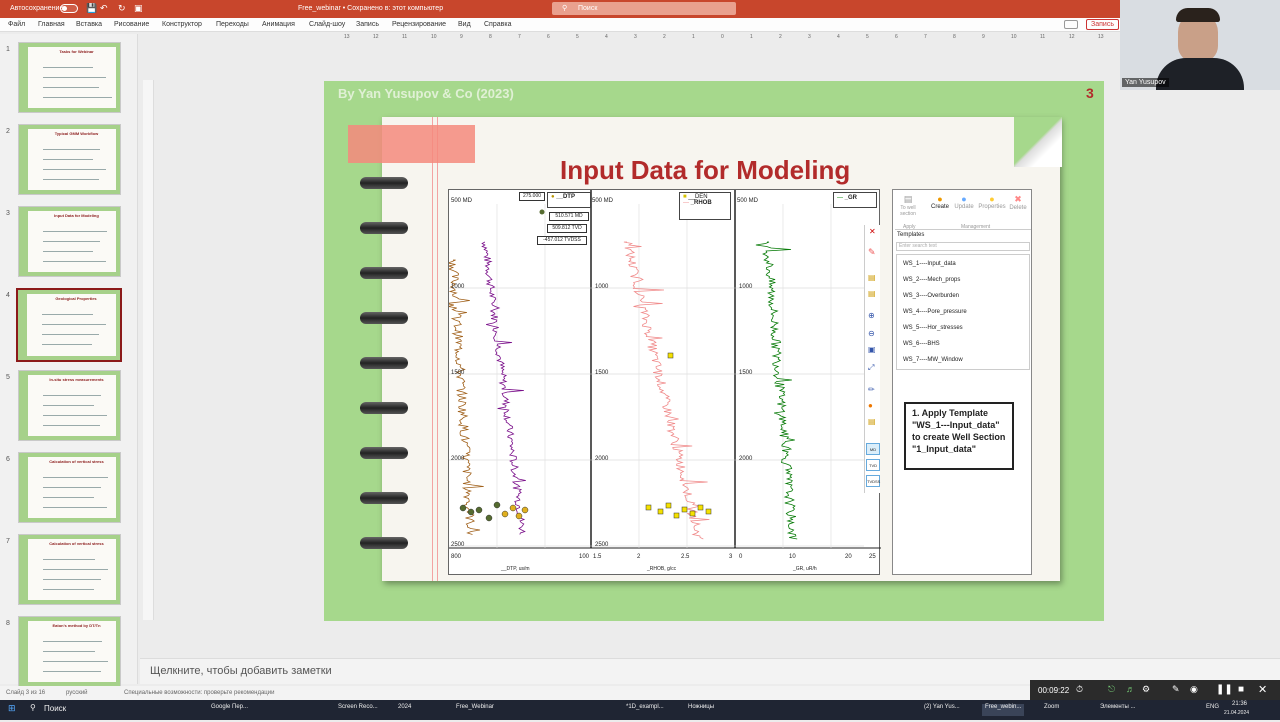 The width and height of the screenshot is (1280, 722). I want to click on slide-thumbnail: Tasks for Webinar, so click(69, 77).